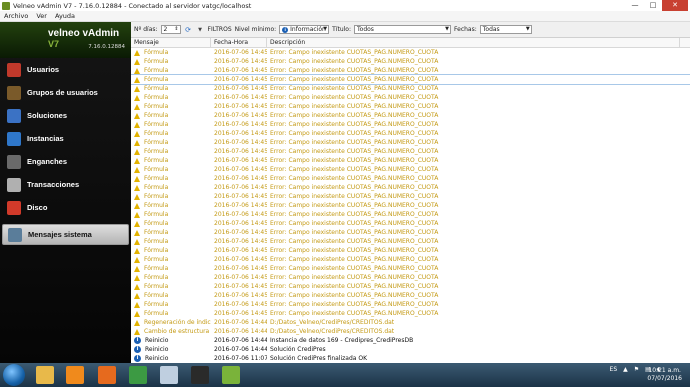 The width and height of the screenshot is (690, 387). Describe the element at coordinates (675, 5) in the screenshot. I see `close-button: ✕` at that location.